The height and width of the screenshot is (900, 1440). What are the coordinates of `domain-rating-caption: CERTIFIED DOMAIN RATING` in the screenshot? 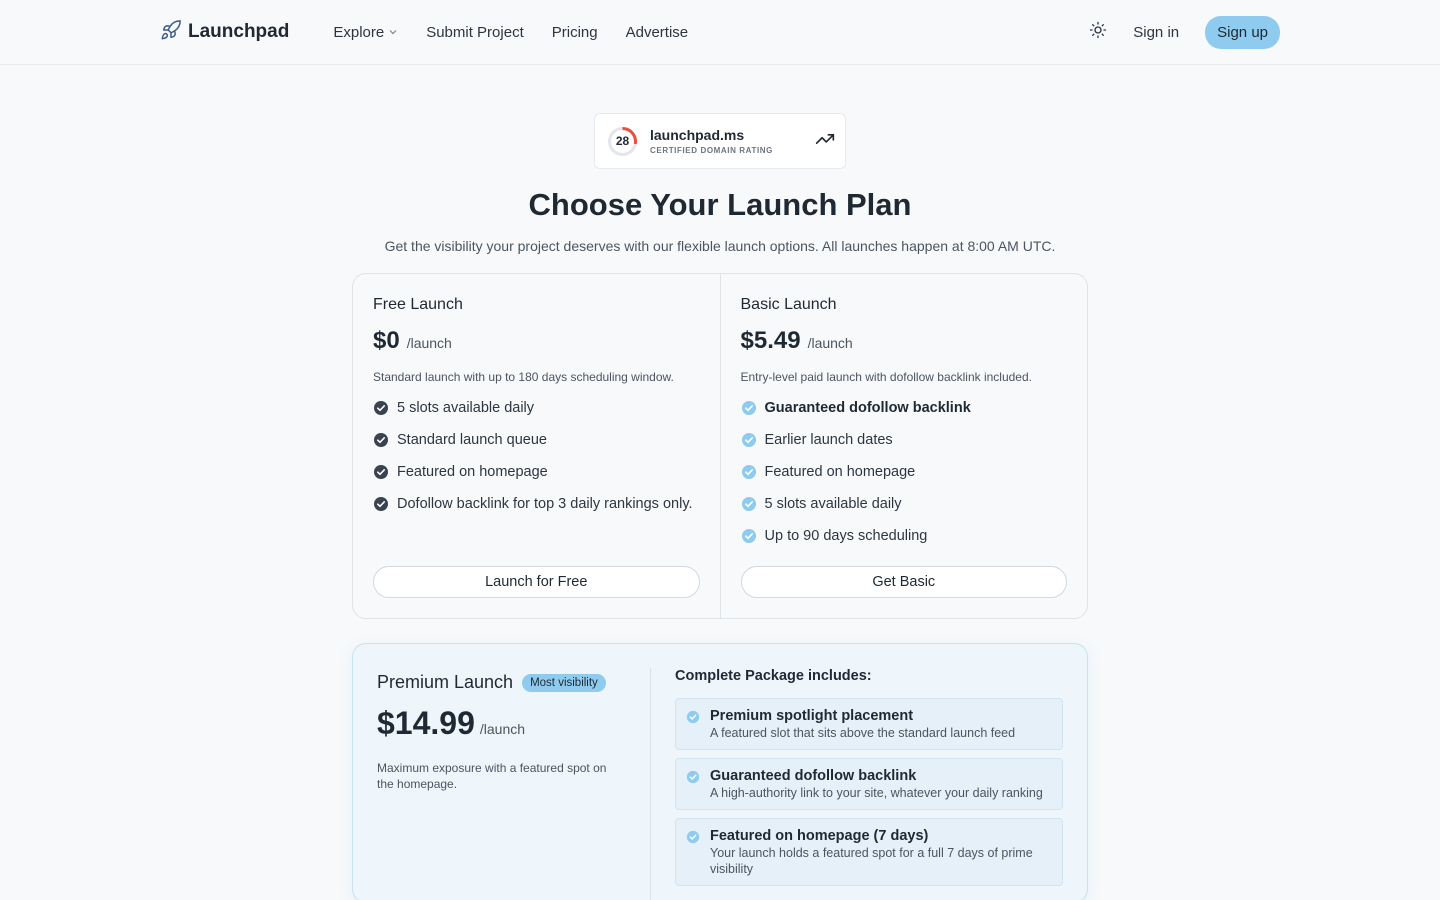 It's located at (711, 150).